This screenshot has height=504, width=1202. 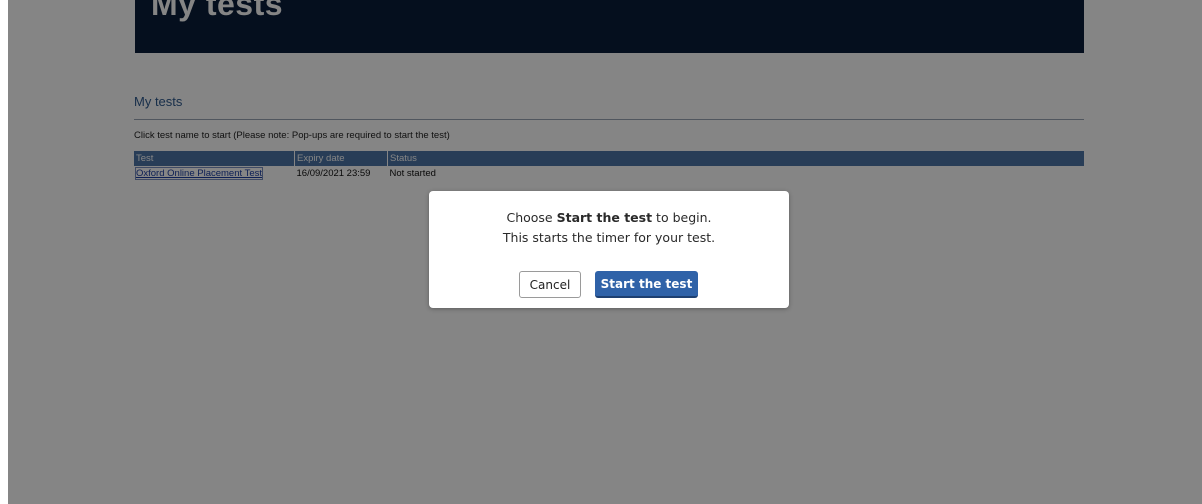 What do you see at coordinates (604, 217) in the screenshot?
I see `dialog-line1-emphasis: Start the test` at bounding box center [604, 217].